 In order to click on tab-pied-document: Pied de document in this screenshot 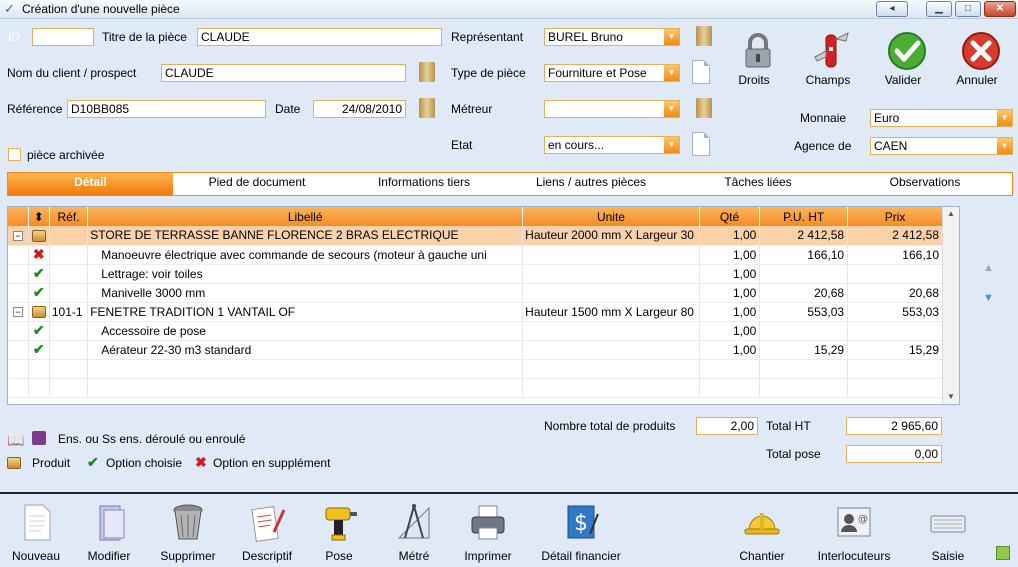, I will do `click(257, 184)`.